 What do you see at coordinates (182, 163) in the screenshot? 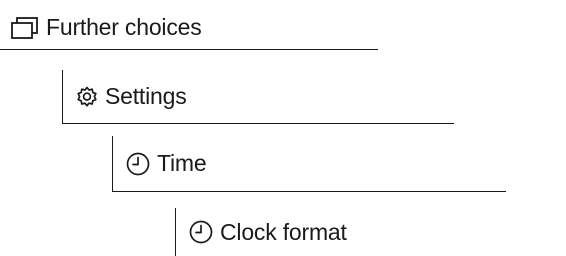
I see `menu-item-label: Time` at bounding box center [182, 163].